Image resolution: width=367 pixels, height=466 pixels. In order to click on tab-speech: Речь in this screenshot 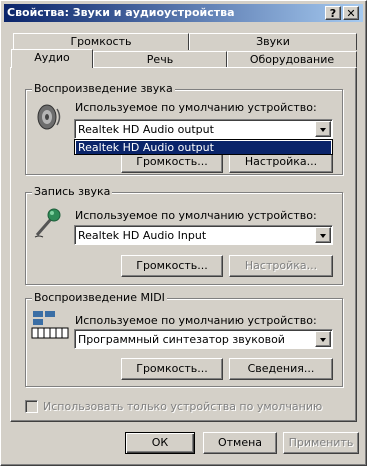, I will do `click(160, 59)`.